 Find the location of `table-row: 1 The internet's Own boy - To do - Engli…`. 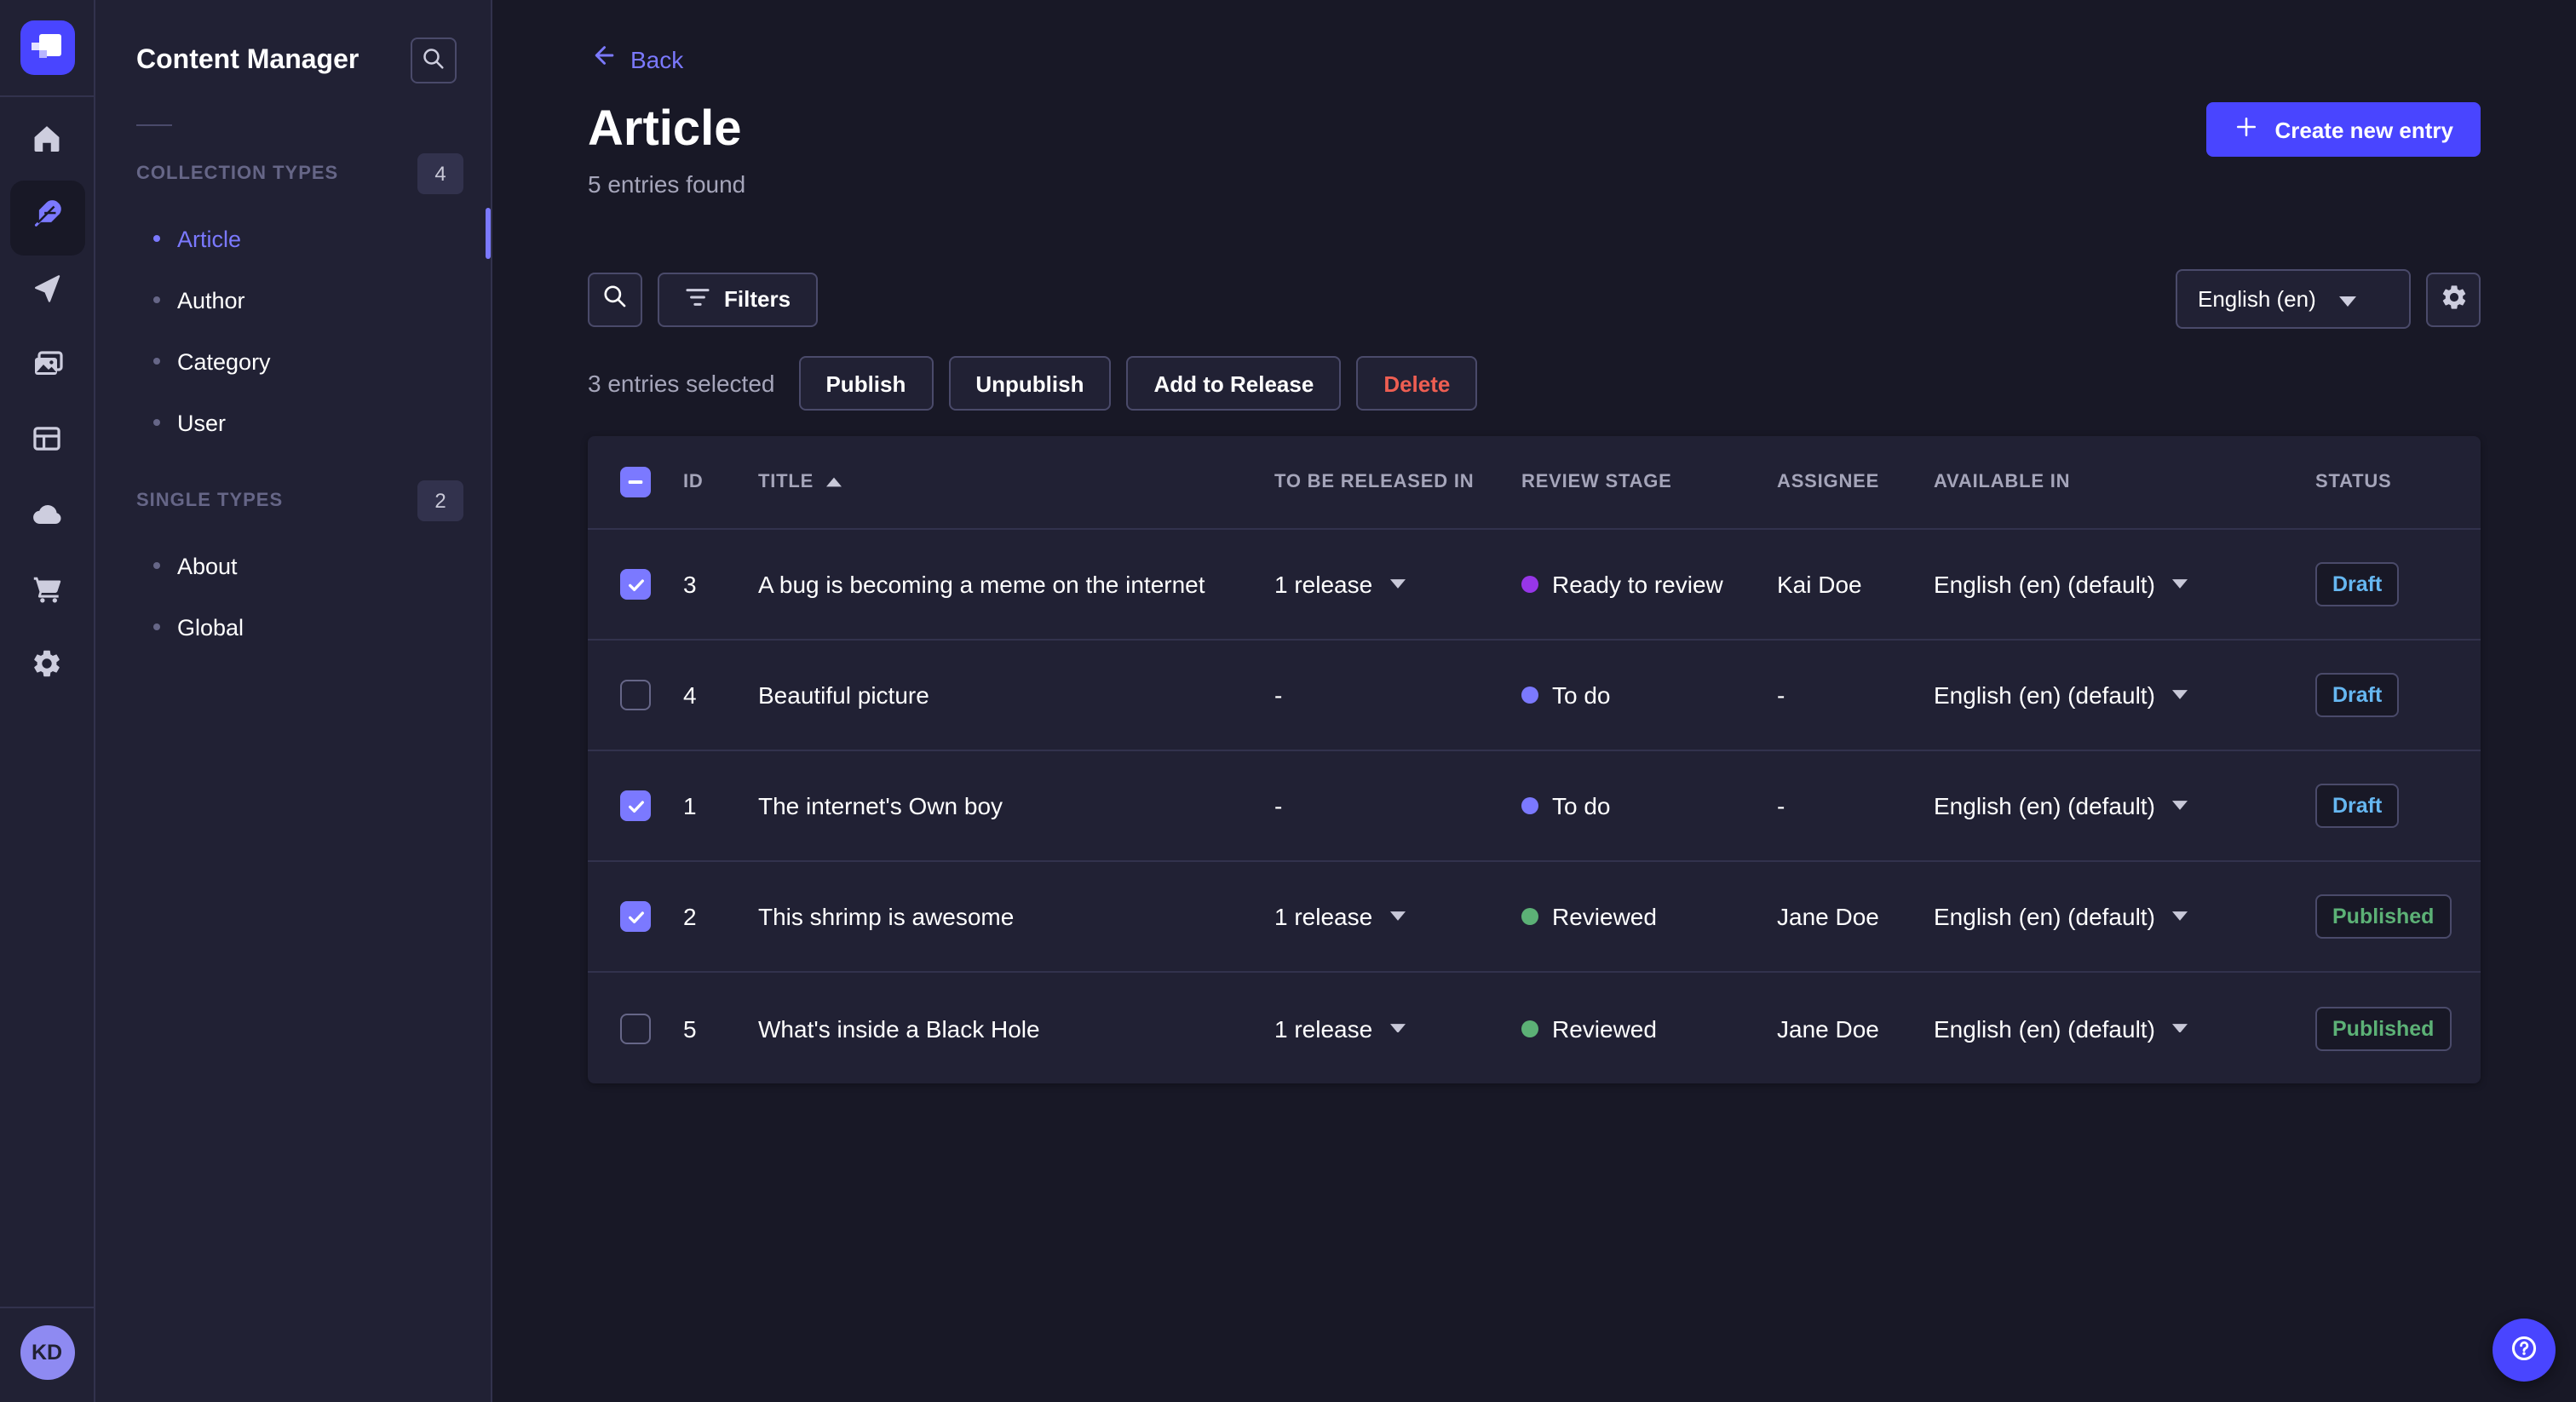

table-row: 1 The internet's Own boy - To do - Engli… is located at coordinates (1535, 806).